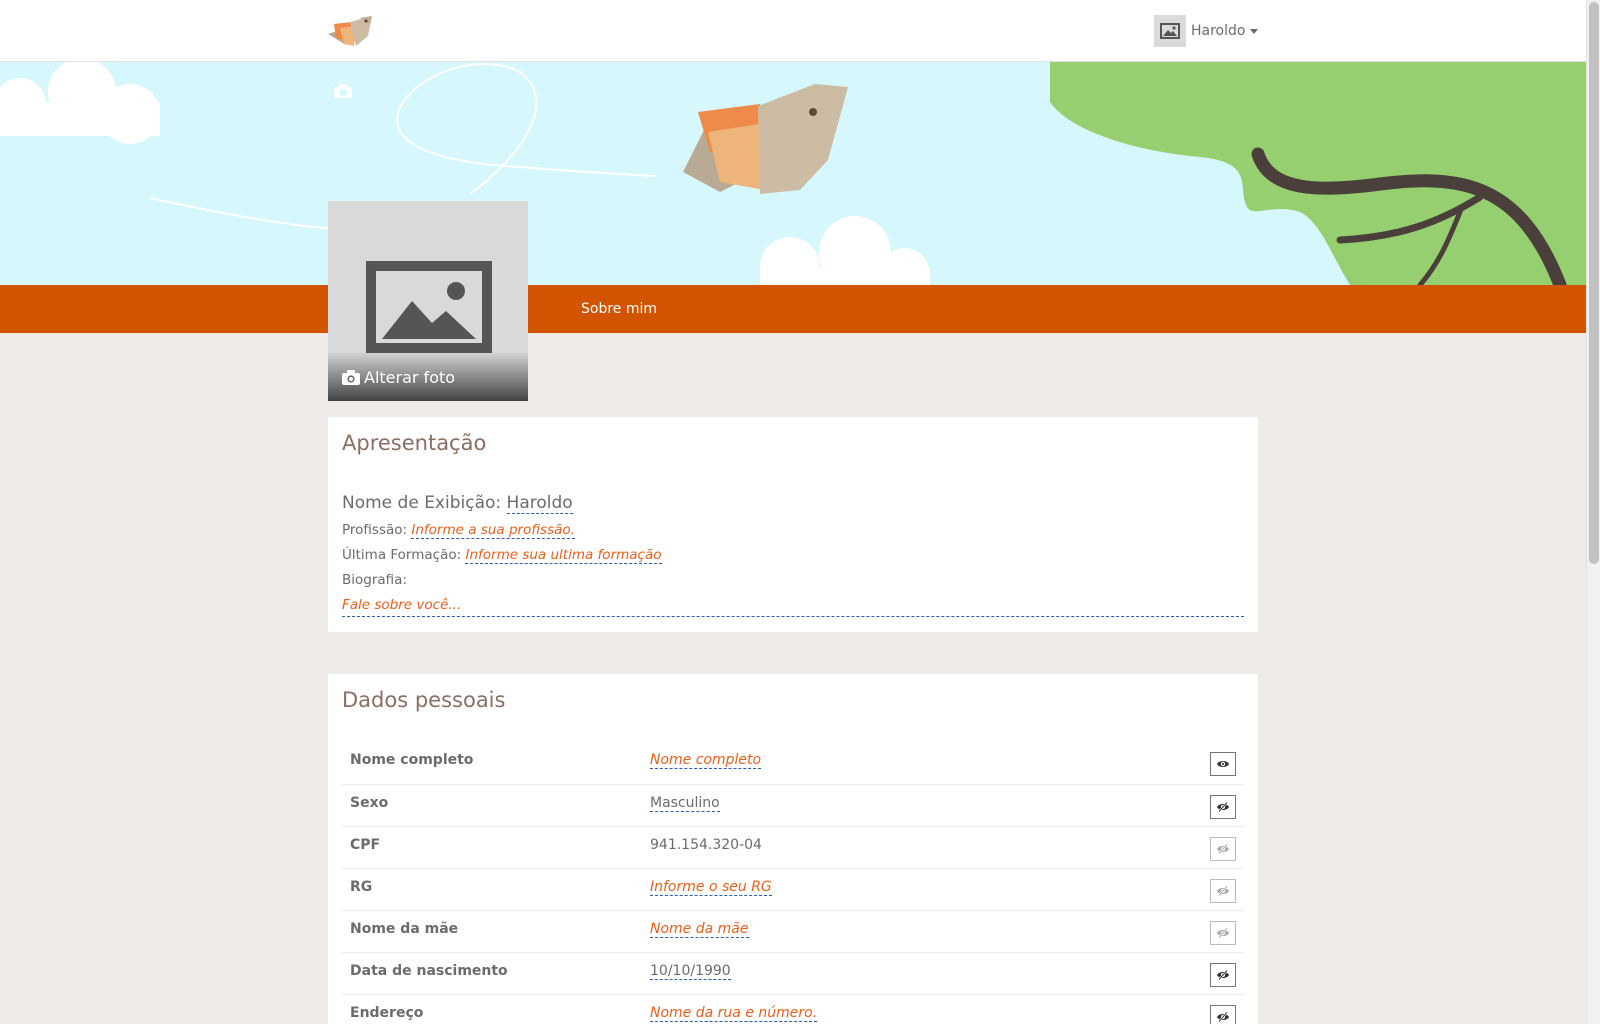 The width and height of the screenshot is (1600, 1024). What do you see at coordinates (793, 805) in the screenshot?
I see `table-row-sex: Sexo Masculino` at bounding box center [793, 805].